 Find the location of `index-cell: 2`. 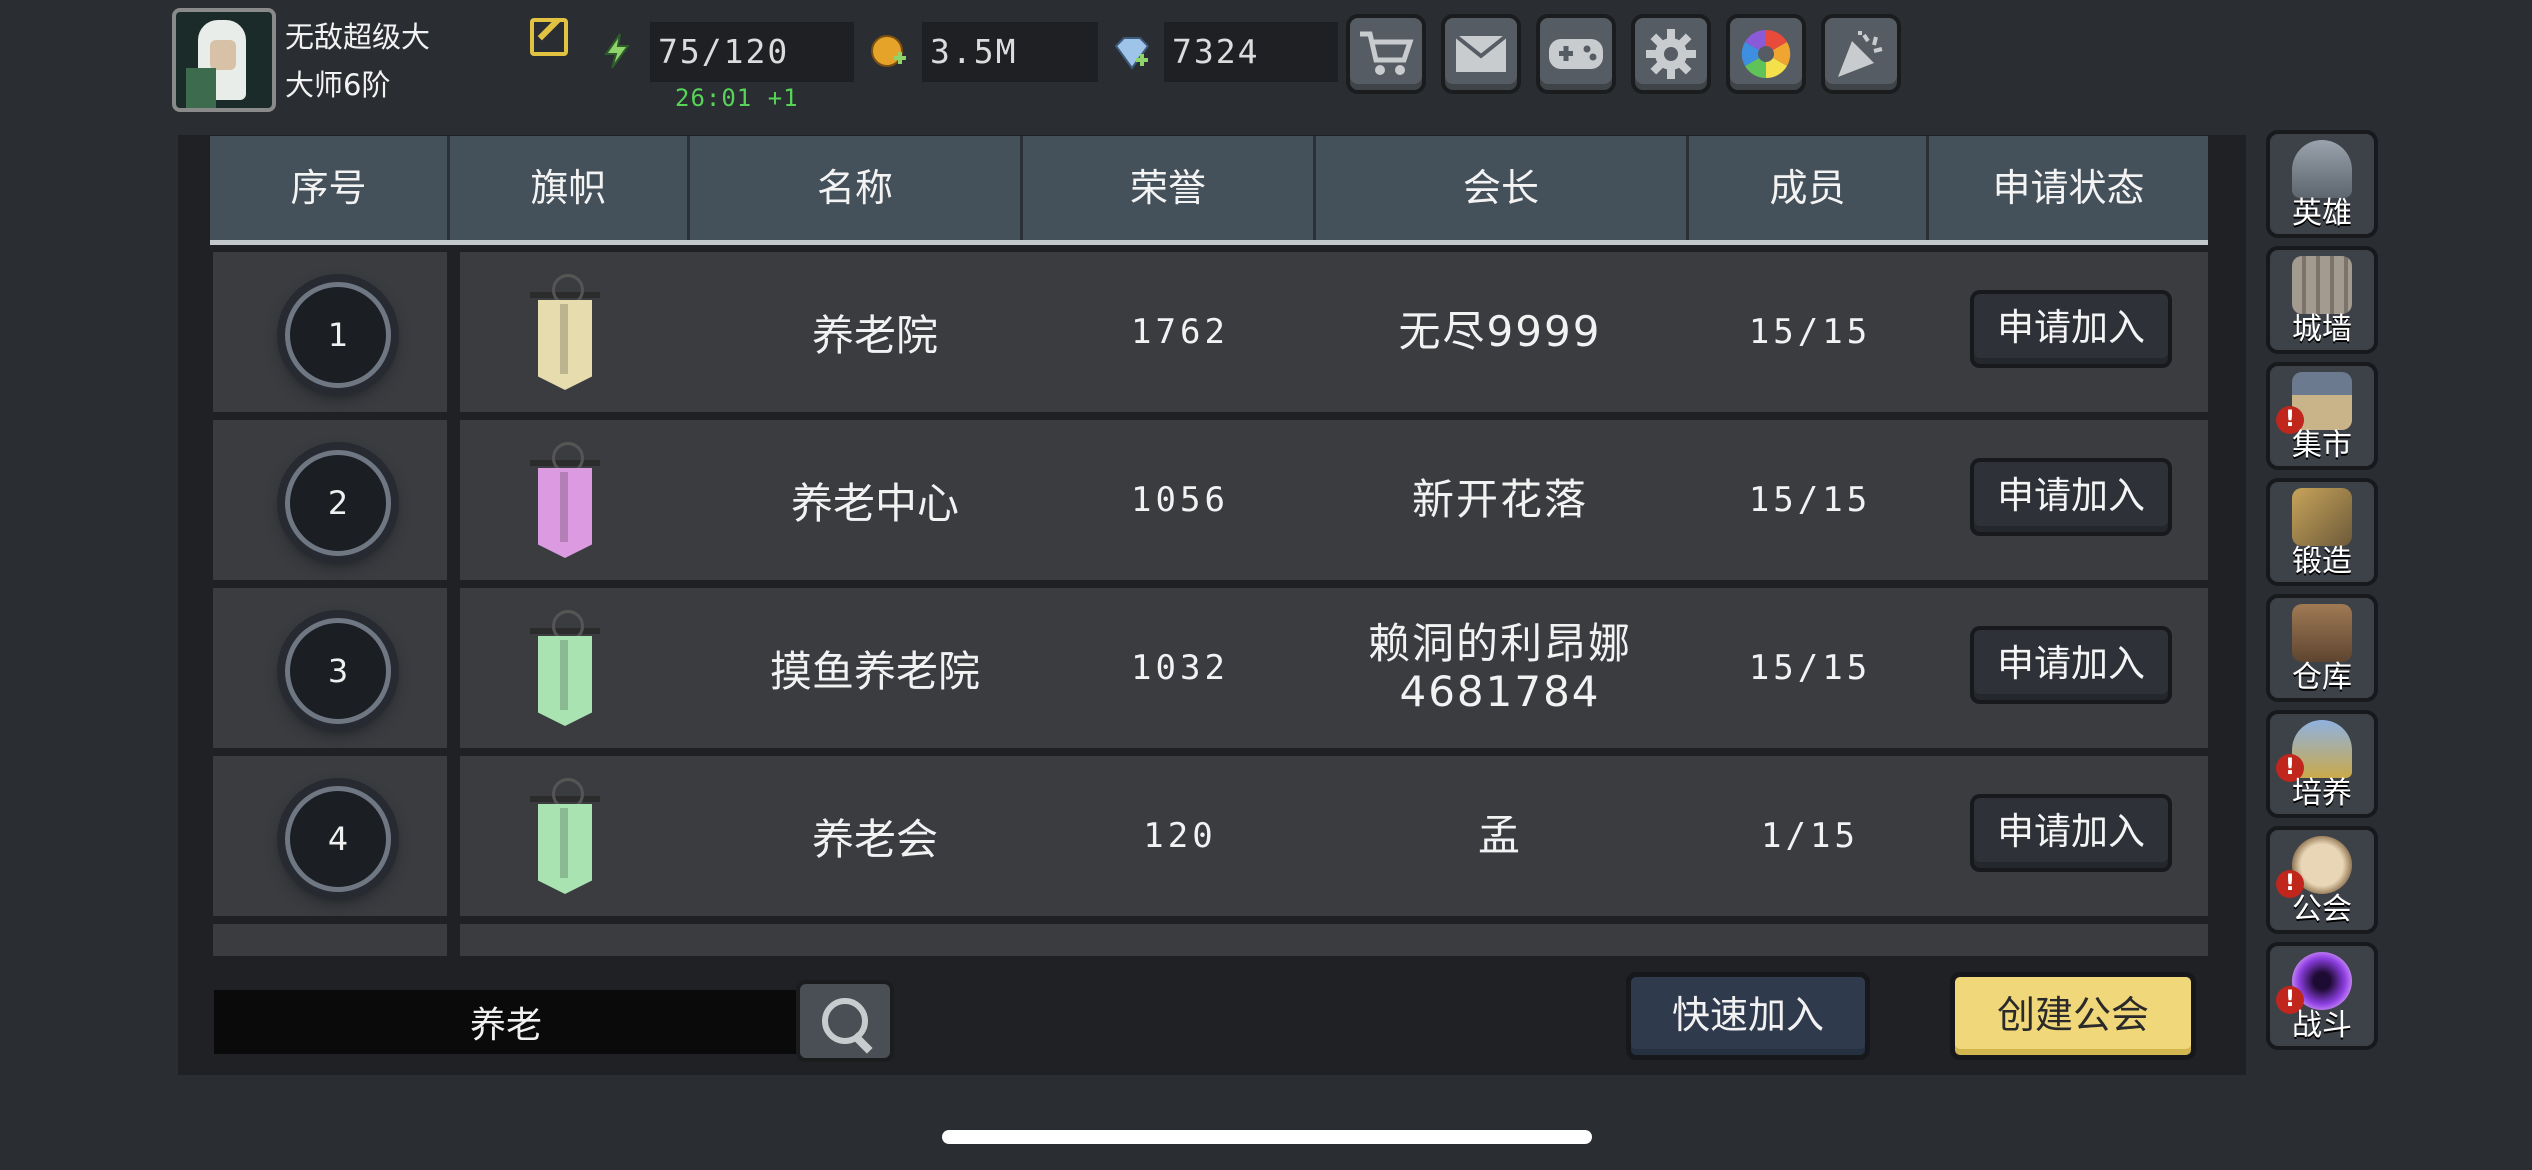

index-cell: 2 is located at coordinates (330, 500).